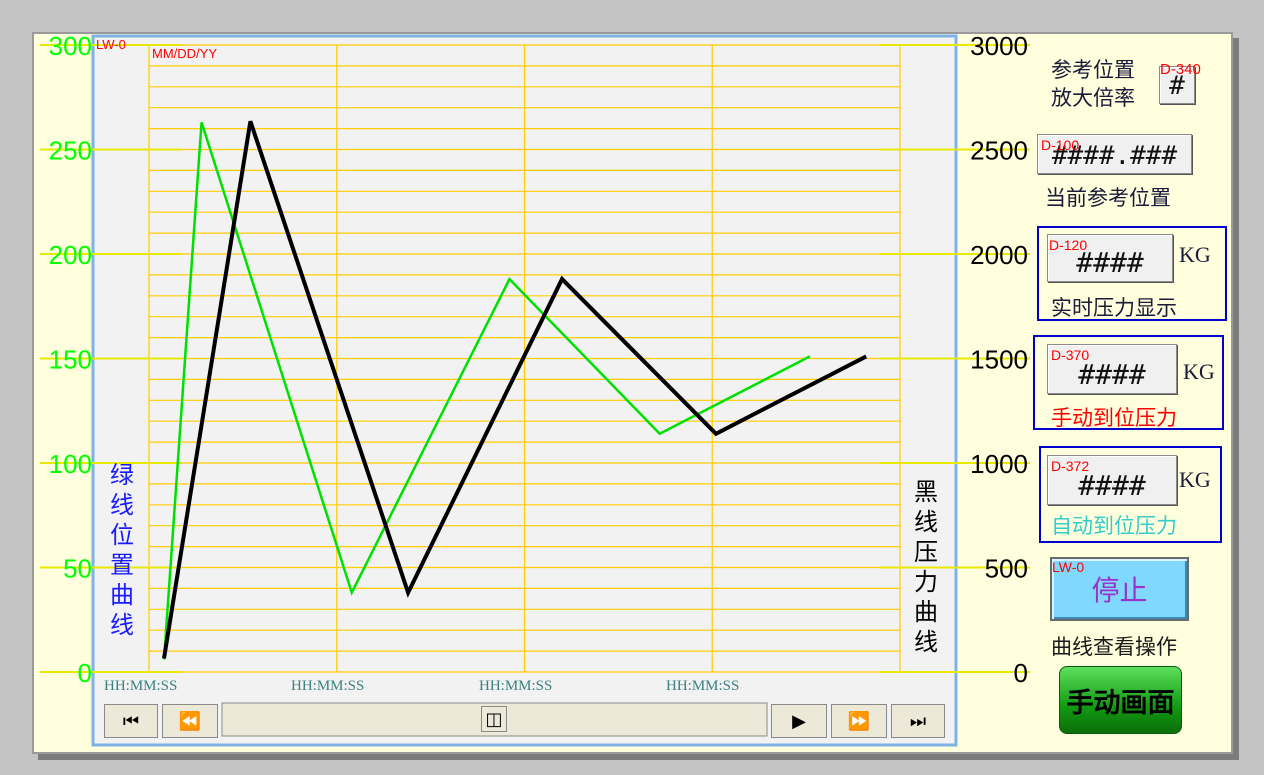 This screenshot has height=775, width=1264. I want to click on manual-pressure-address: D-370, so click(1070, 355).